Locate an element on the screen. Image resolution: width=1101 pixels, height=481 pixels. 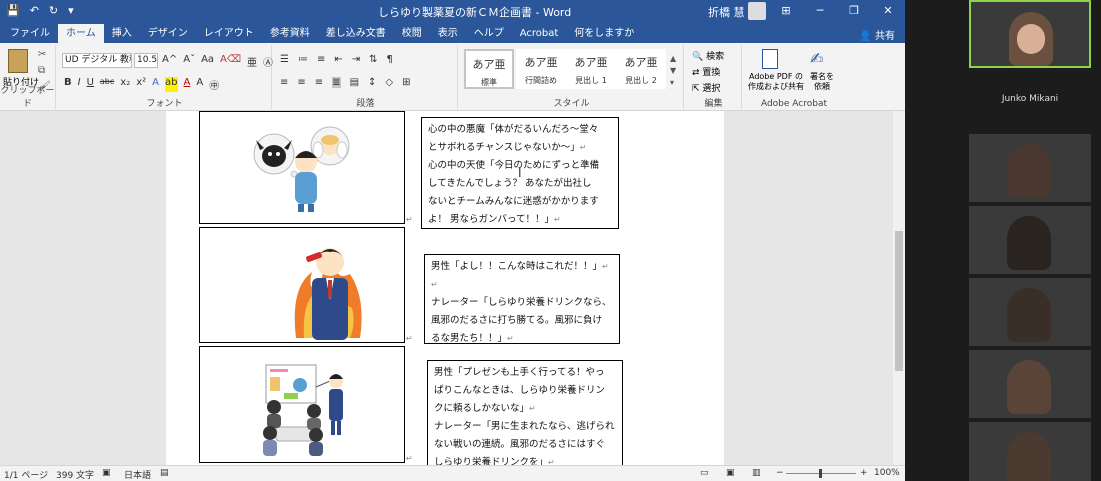
pdf-create-button: Adobe PDF の作成および共有 is located at coordinates (776, 82).